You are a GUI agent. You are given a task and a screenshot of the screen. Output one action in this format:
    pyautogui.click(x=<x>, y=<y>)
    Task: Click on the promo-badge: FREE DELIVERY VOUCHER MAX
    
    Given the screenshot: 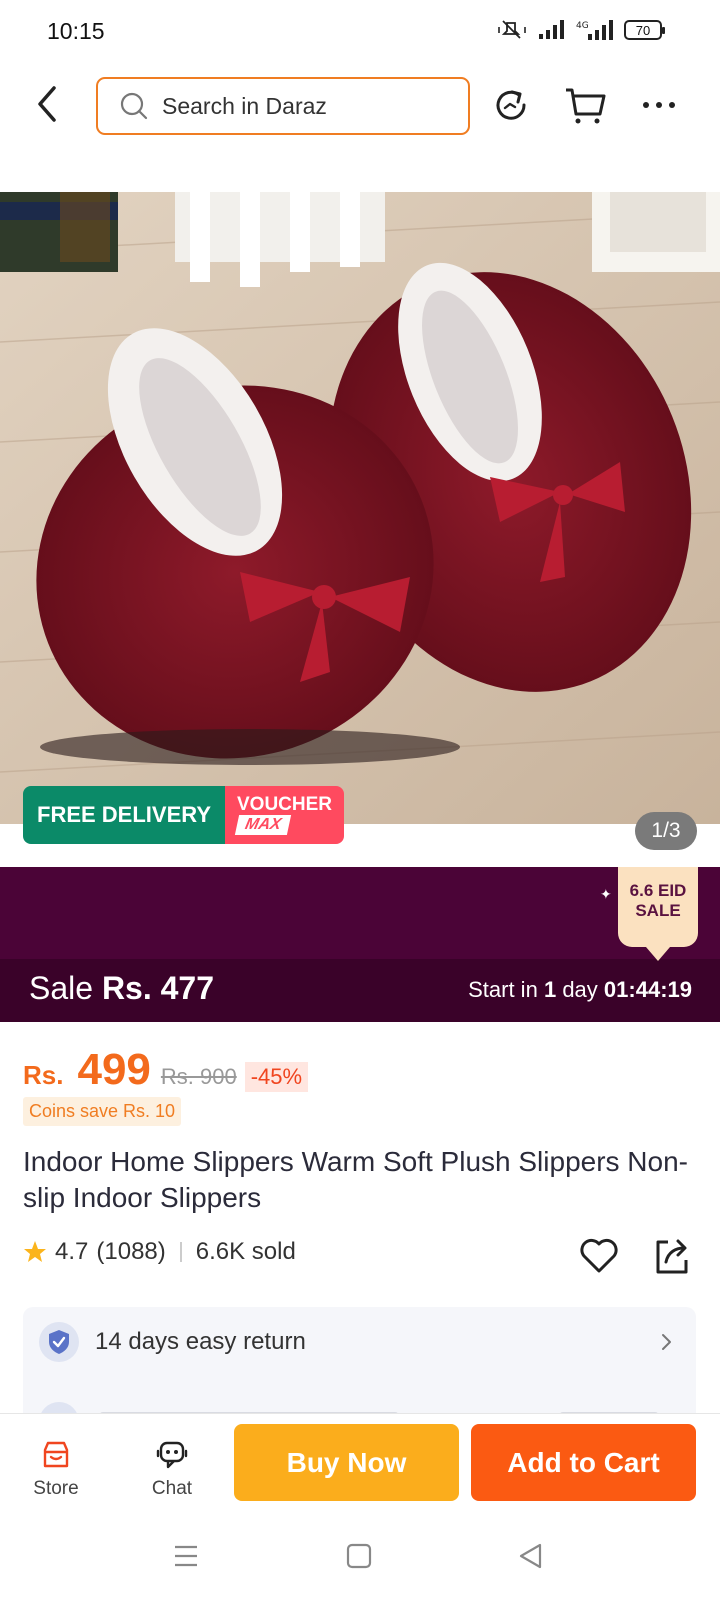 What is the action you would take?
    pyautogui.click(x=184, y=815)
    